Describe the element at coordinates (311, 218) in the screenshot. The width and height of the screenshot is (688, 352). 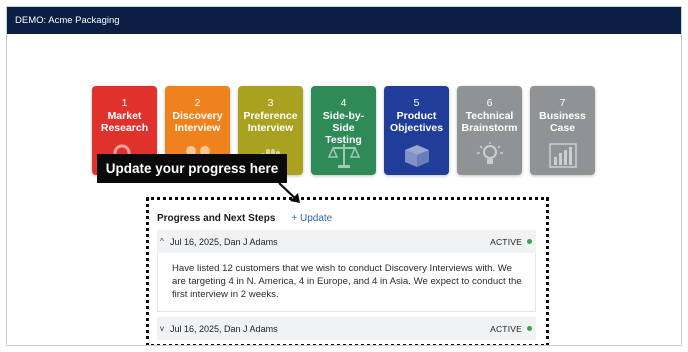
I see `update-link: + Update` at that location.